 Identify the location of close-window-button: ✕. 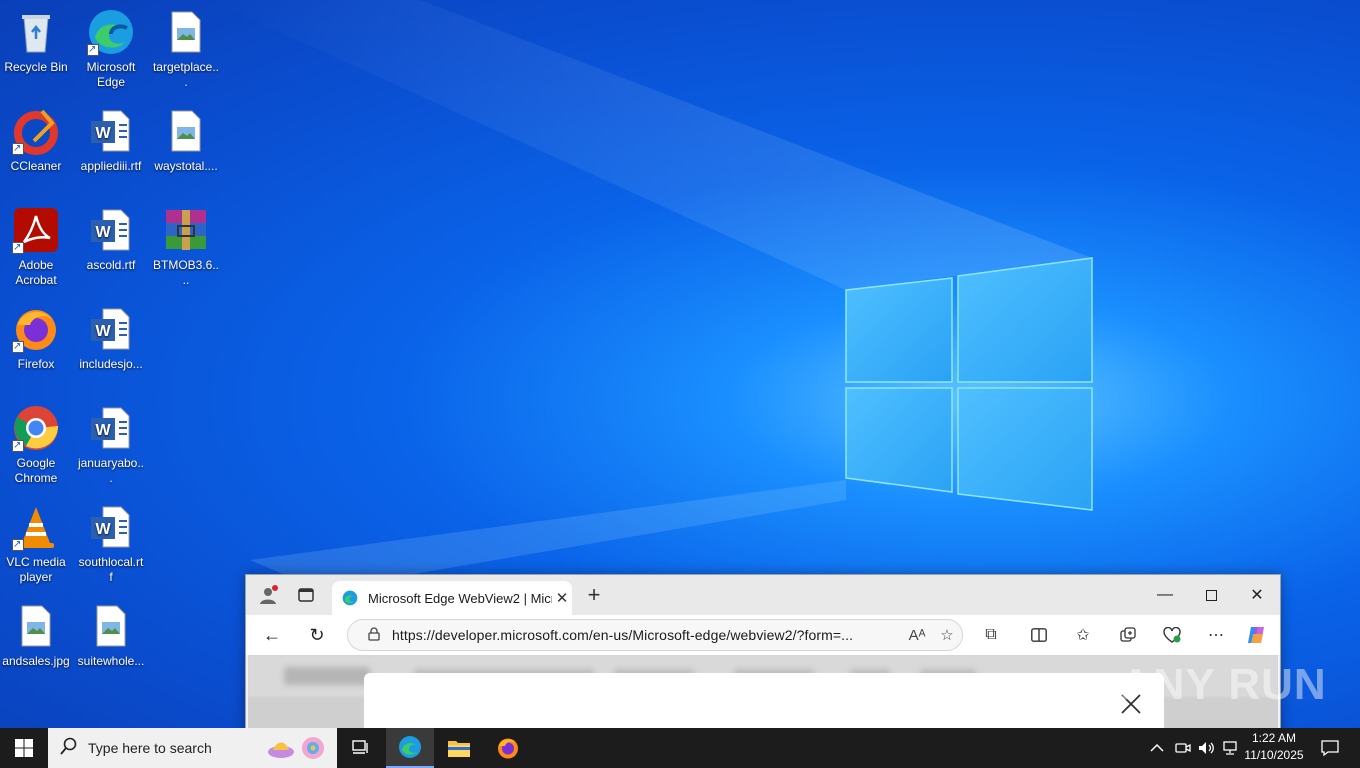
(1257, 595).